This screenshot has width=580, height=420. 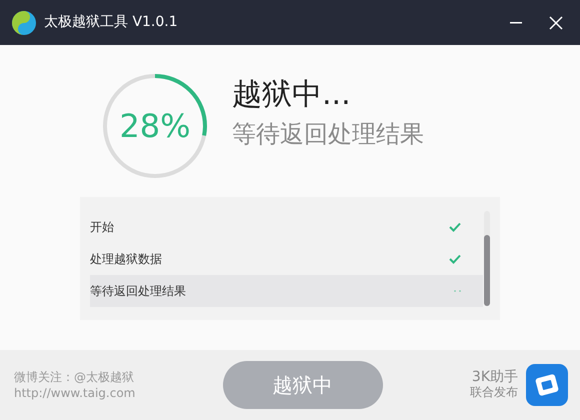 I want to click on step-label: 等待返回处理结果, so click(x=138, y=291).